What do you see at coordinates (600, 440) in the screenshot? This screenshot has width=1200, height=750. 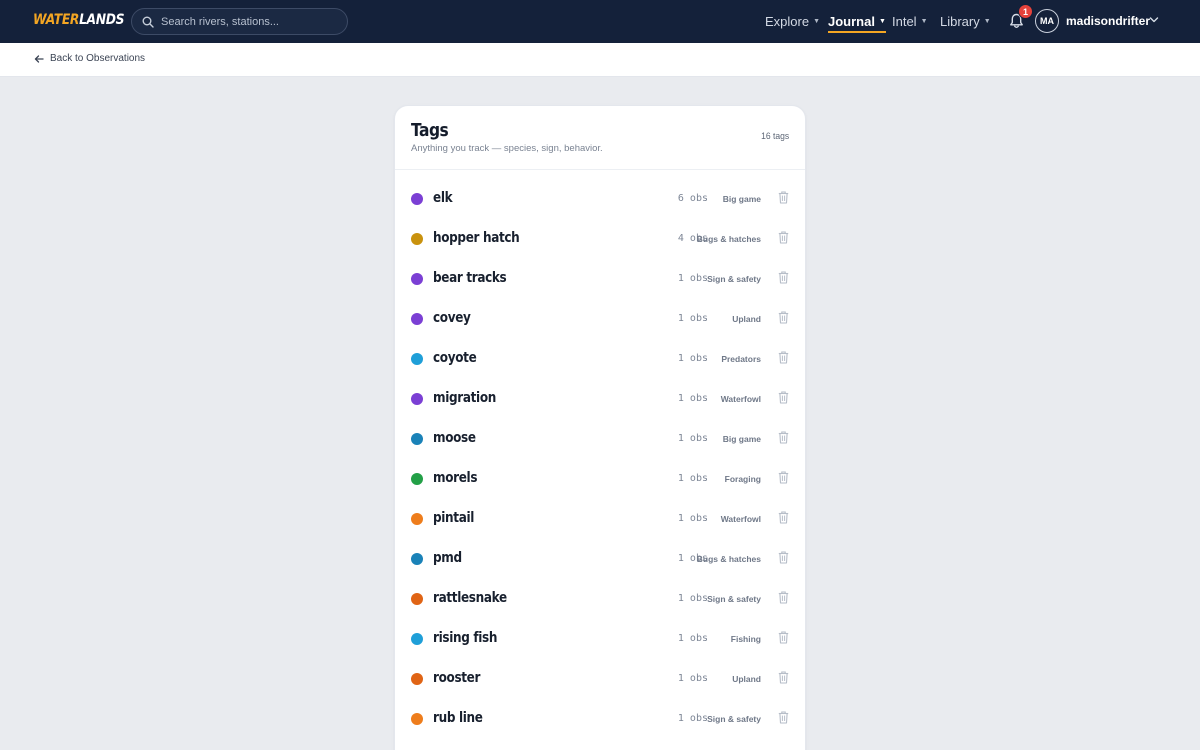 I see `tag-row: moose 1 obs Big game` at bounding box center [600, 440].